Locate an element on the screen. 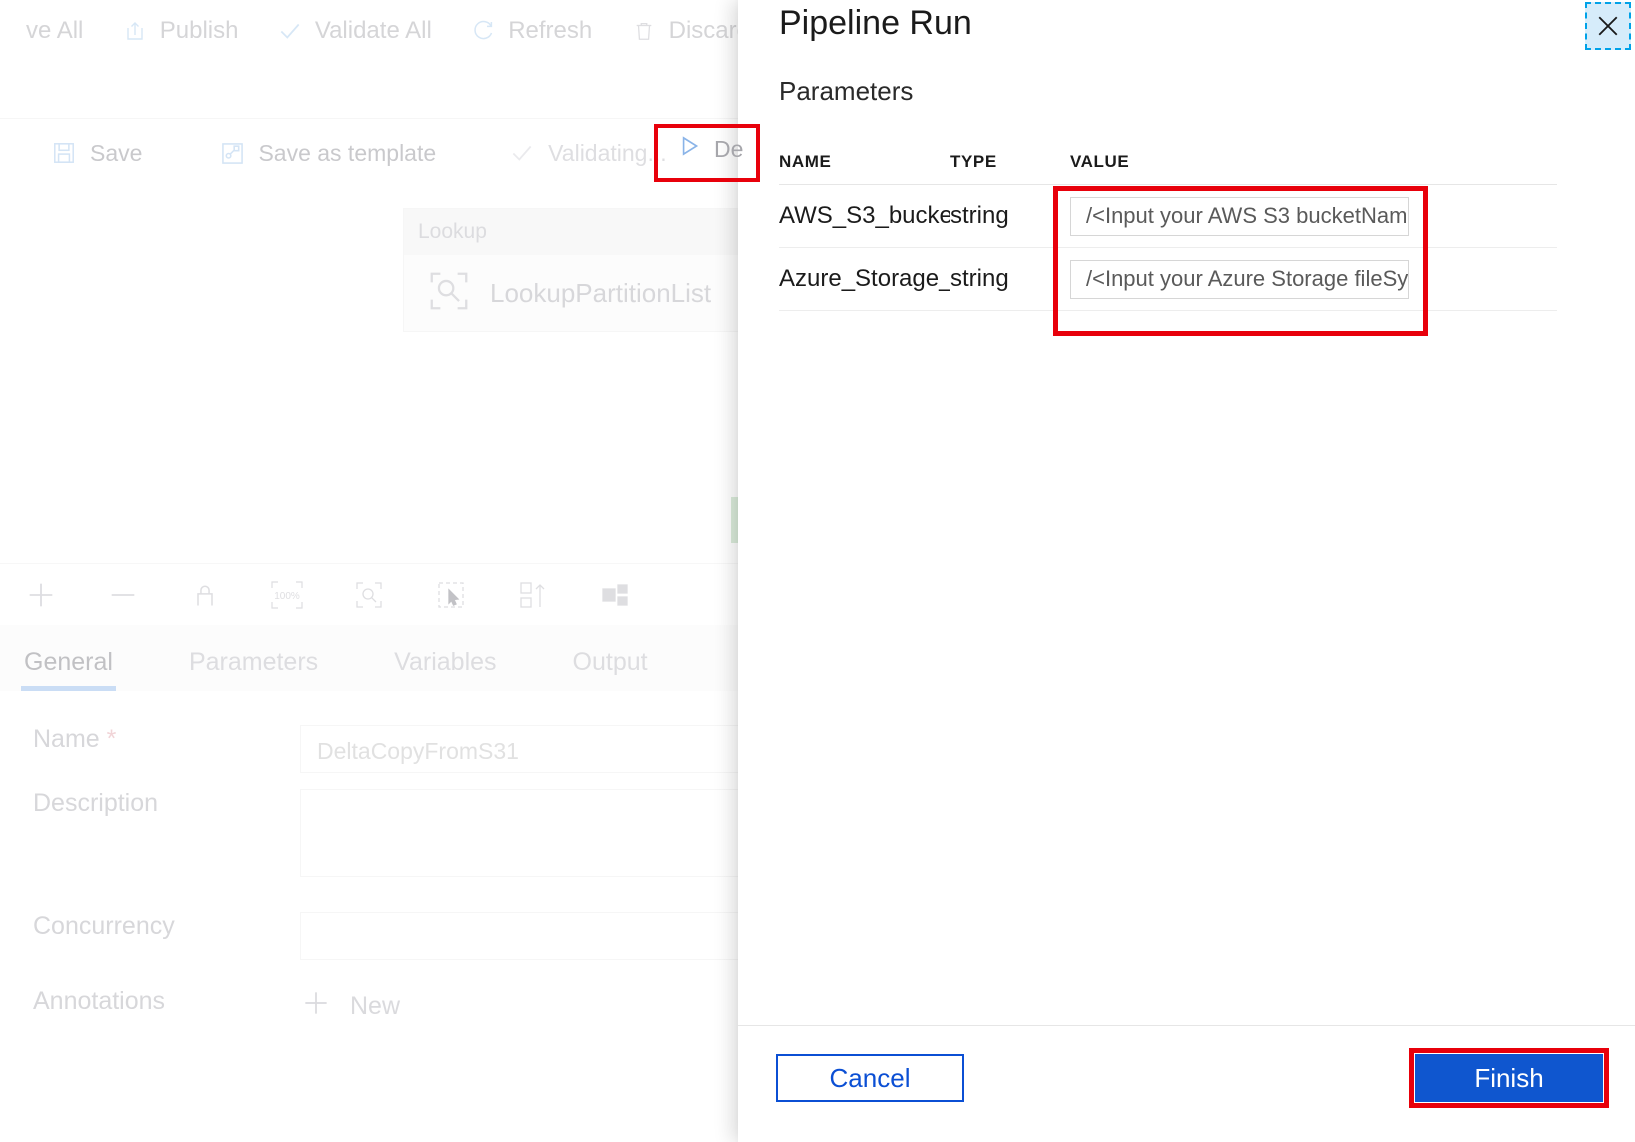 This screenshot has width=1635, height=1142. tab-variables-label: Variables is located at coordinates (445, 662).